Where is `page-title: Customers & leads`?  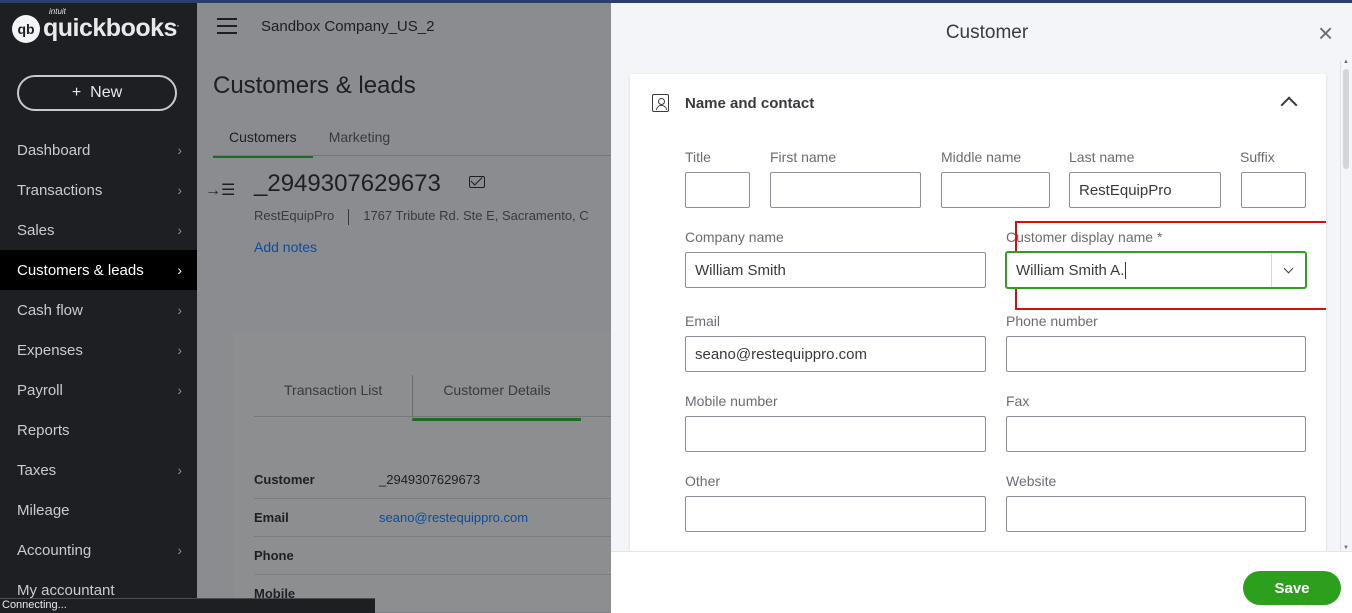
page-title: Customers & leads is located at coordinates (314, 85).